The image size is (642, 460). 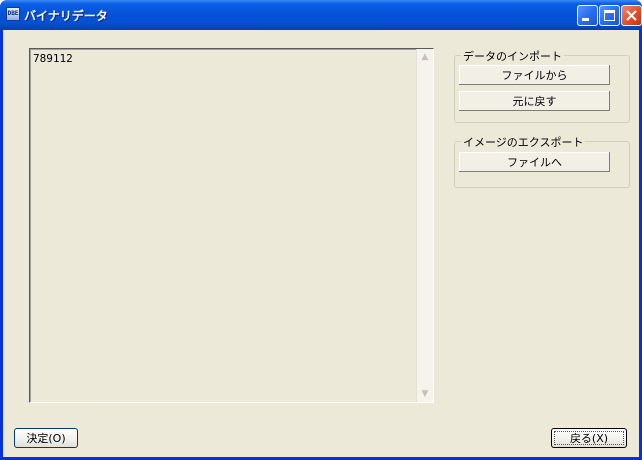 I want to click on ok-button: 決定(O), so click(x=46, y=438).